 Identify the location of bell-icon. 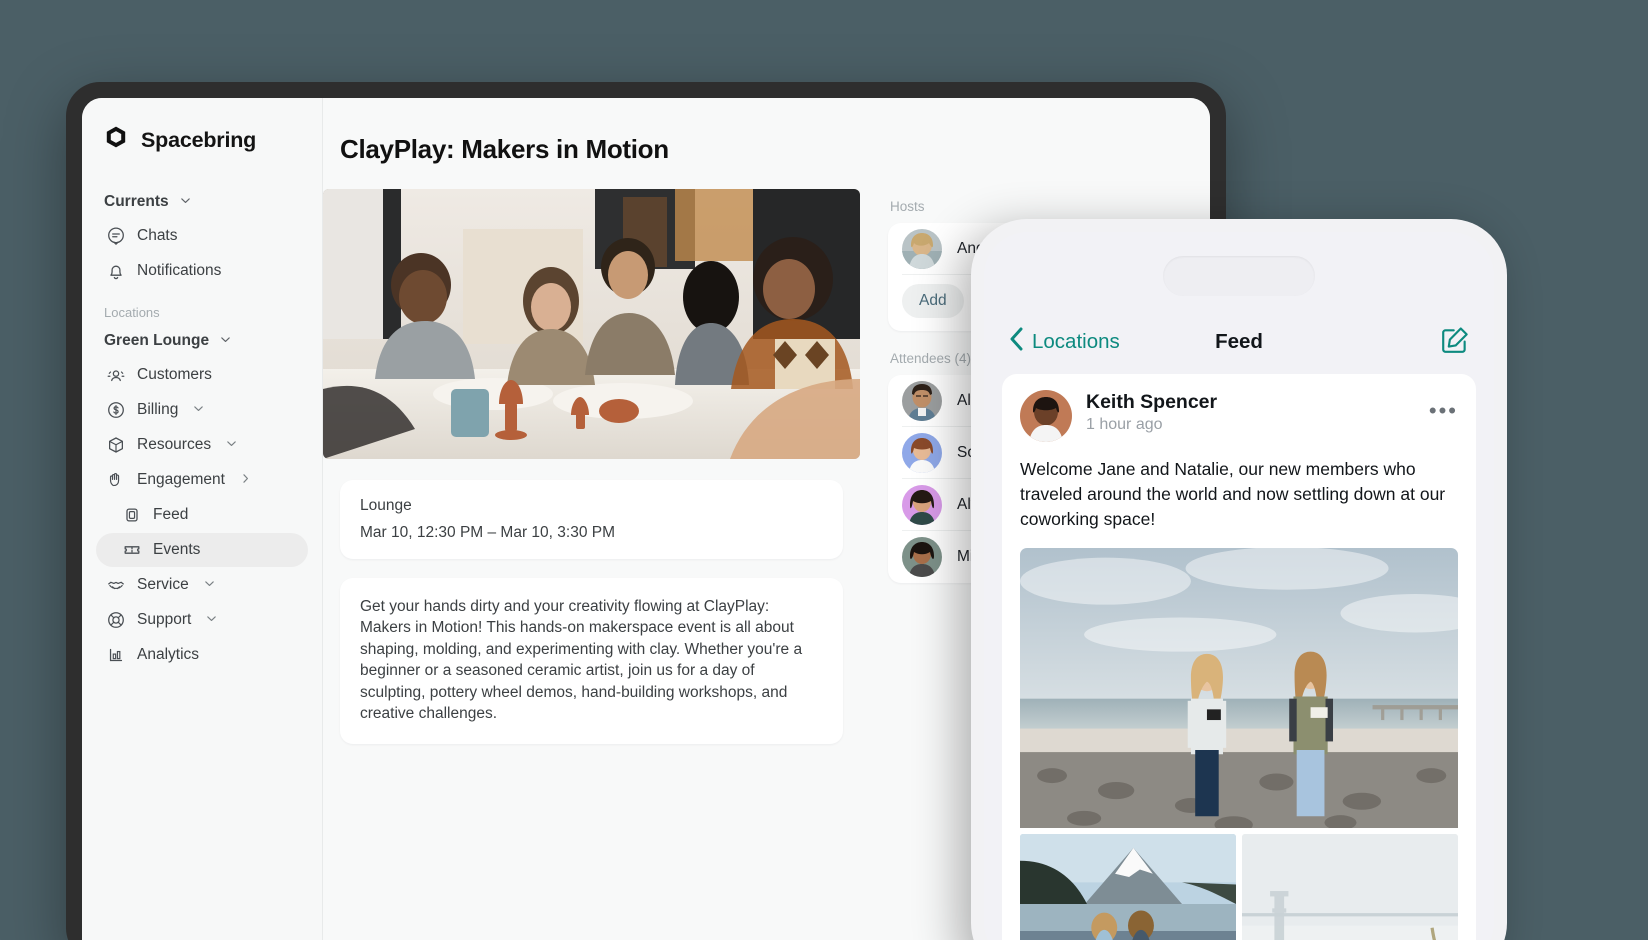
(116, 271).